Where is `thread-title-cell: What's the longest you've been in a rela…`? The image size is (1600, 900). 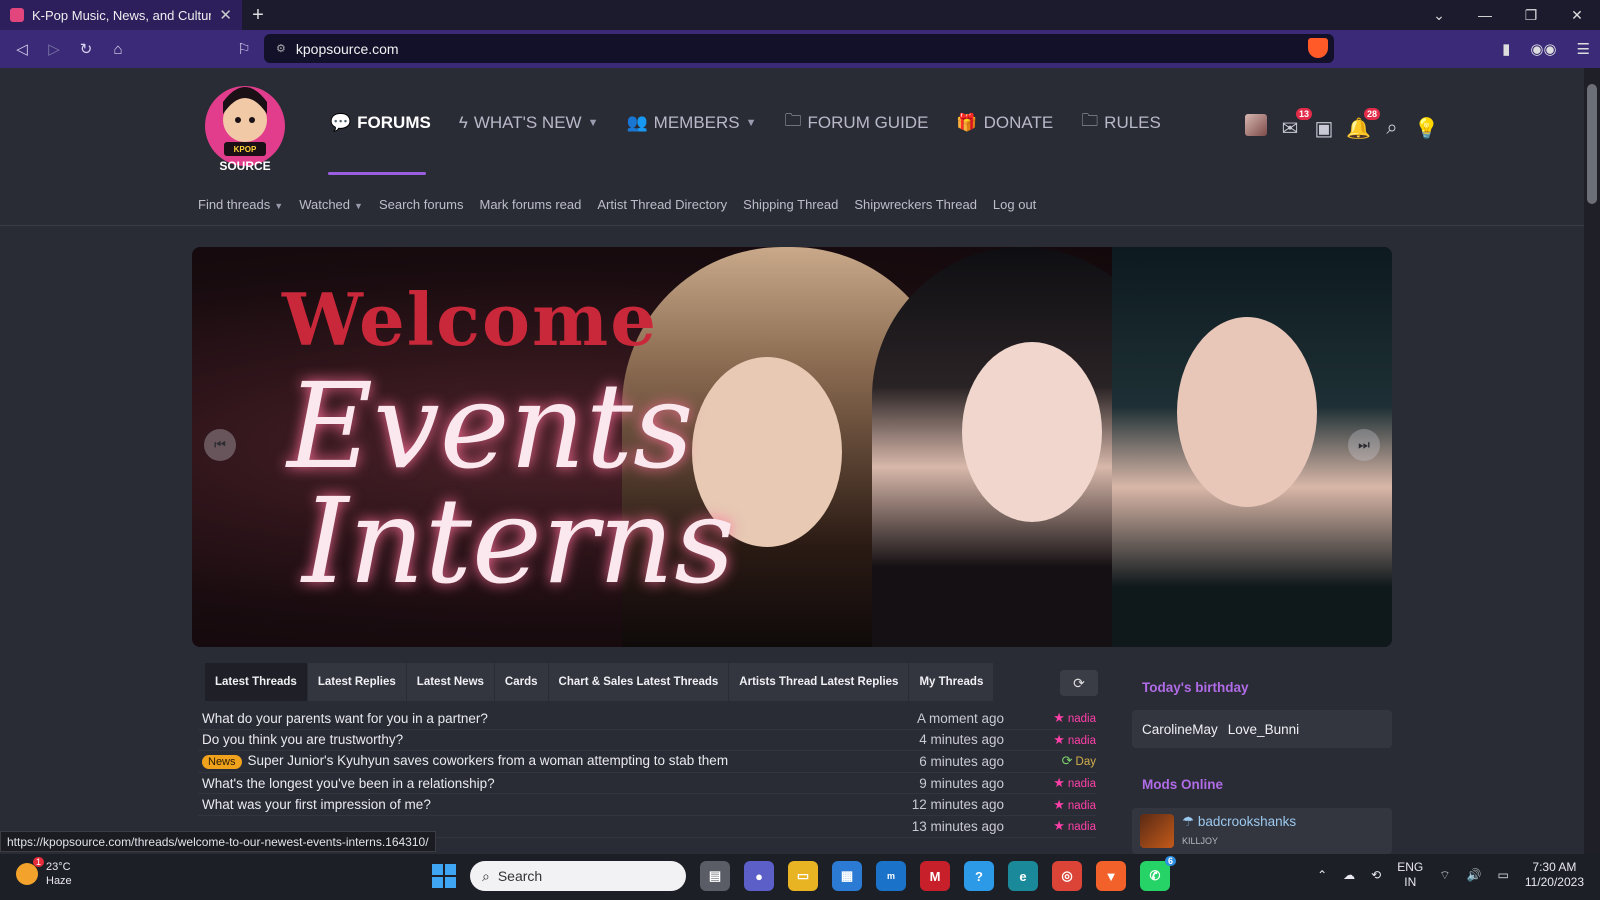
thread-title-cell: What's the longest you've been in a rela… is located at coordinates (531, 783).